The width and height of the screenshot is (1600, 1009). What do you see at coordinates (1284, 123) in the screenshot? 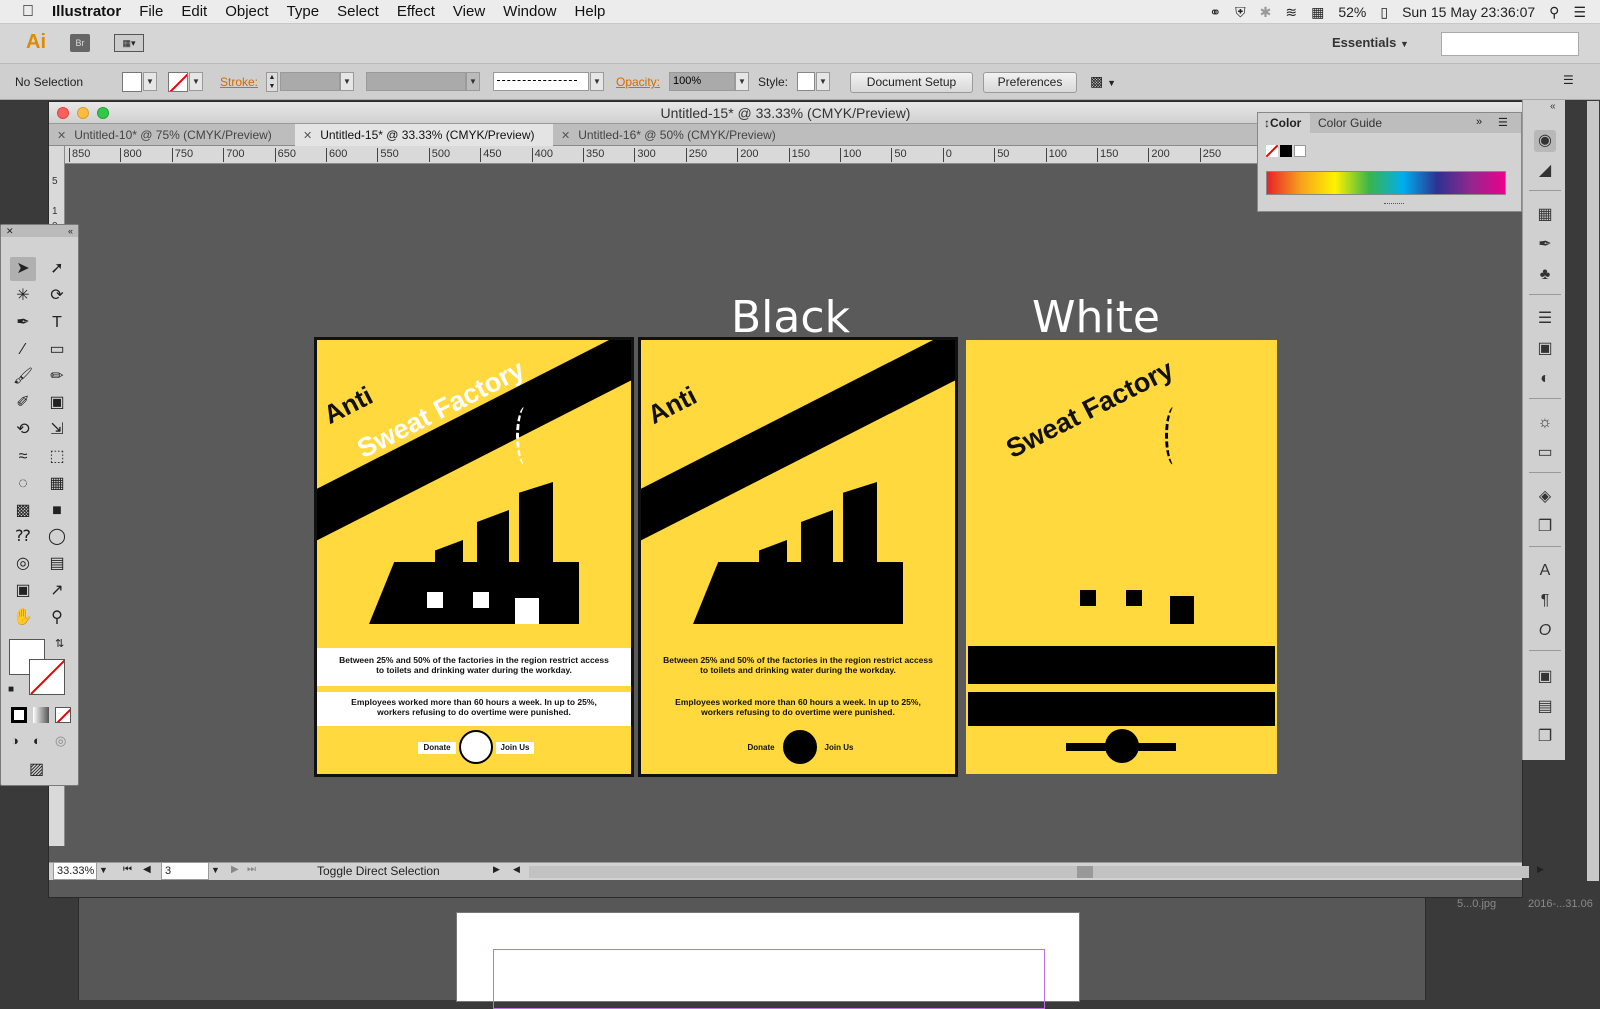
I see `tab-color: ↕Color` at bounding box center [1284, 123].